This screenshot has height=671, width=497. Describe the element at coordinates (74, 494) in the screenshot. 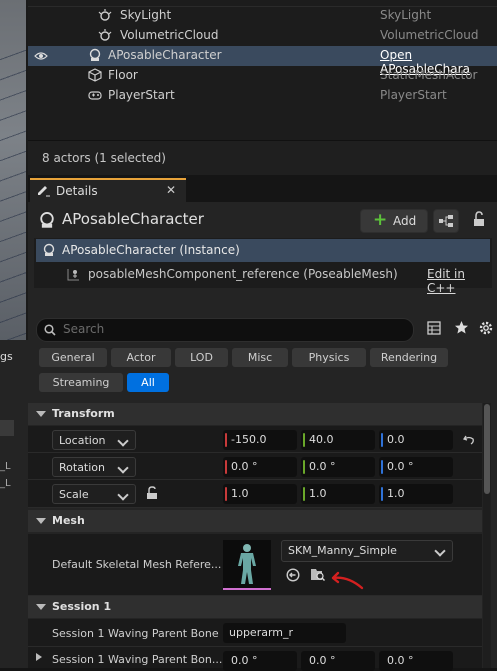

I see `dropdown-label: Scale` at that location.